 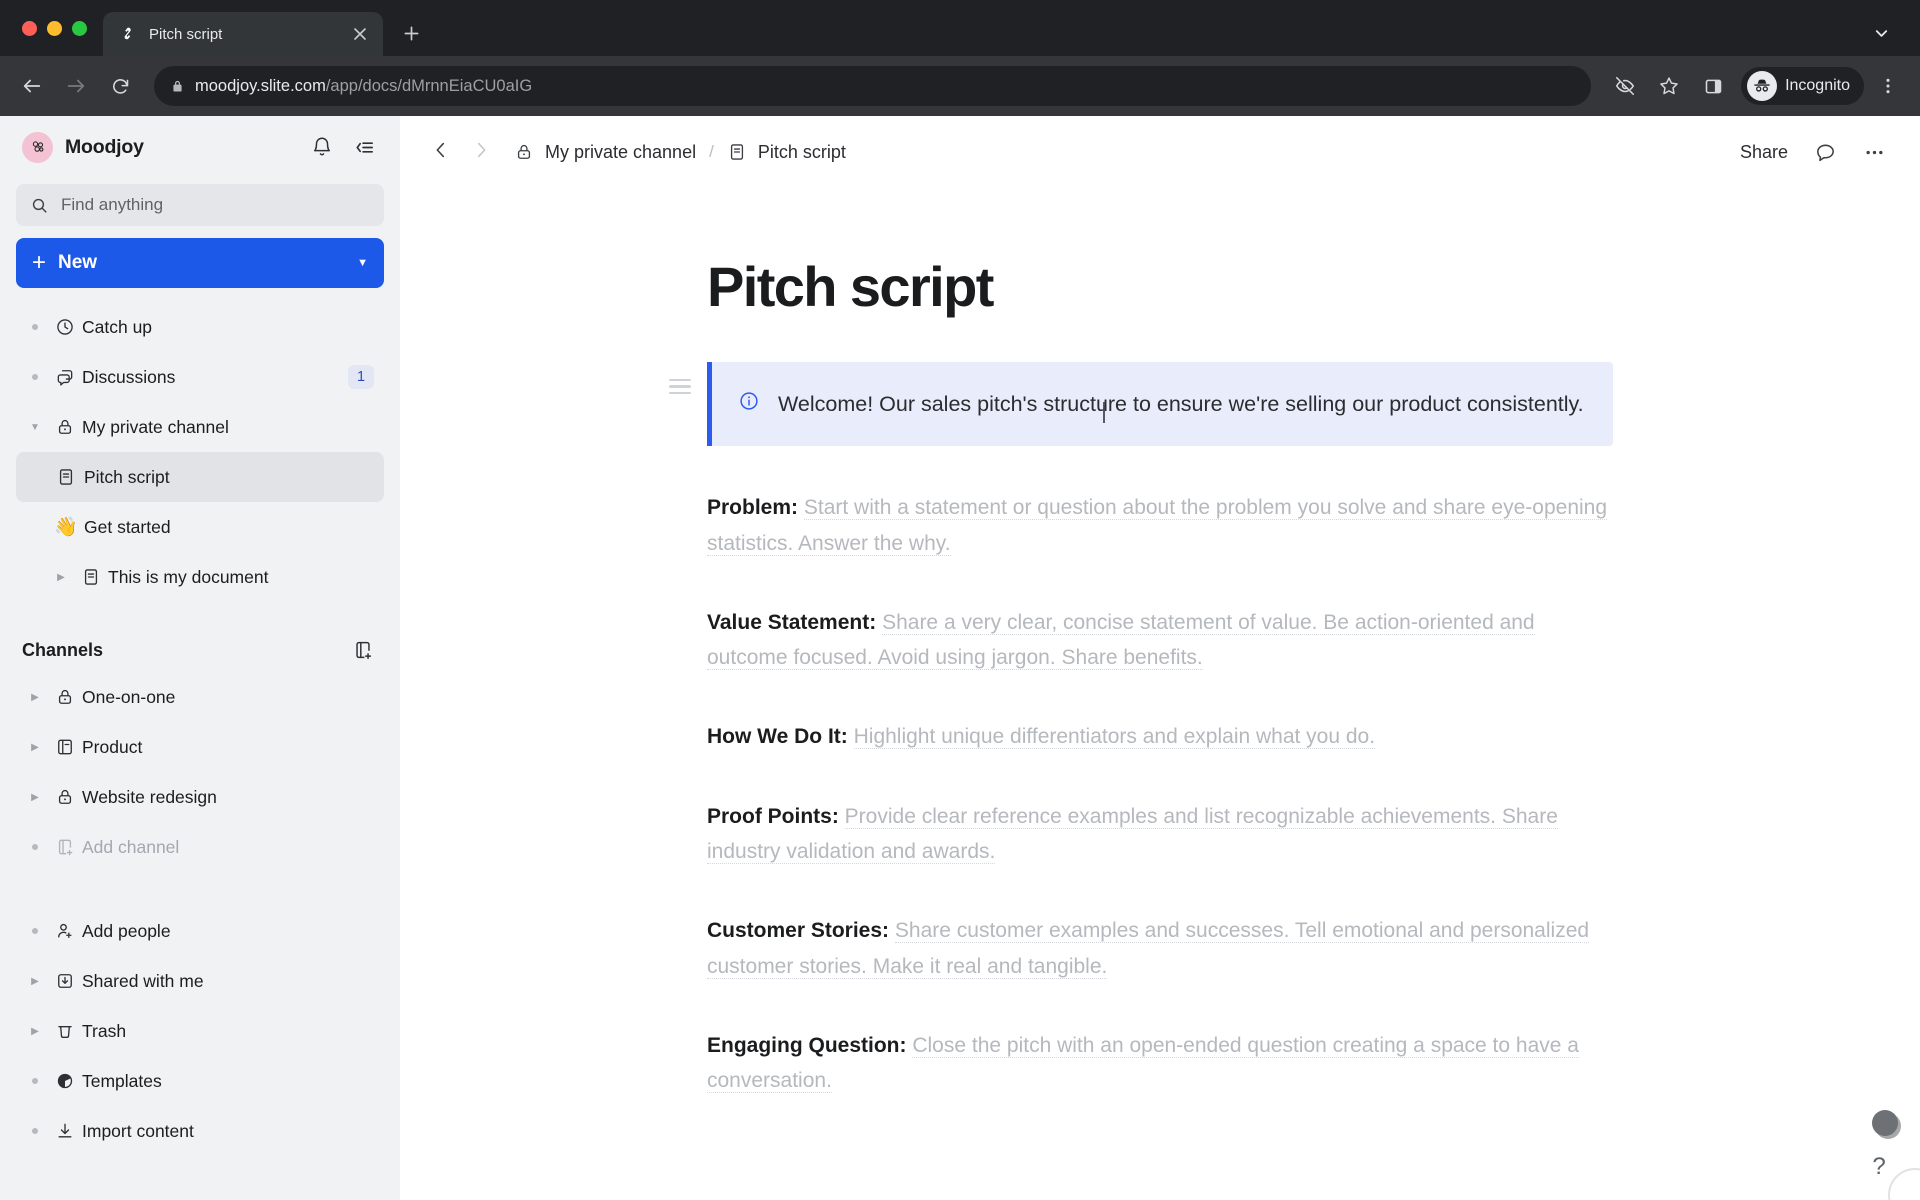 I want to click on sidebar-item-label: Get started, so click(x=127, y=526).